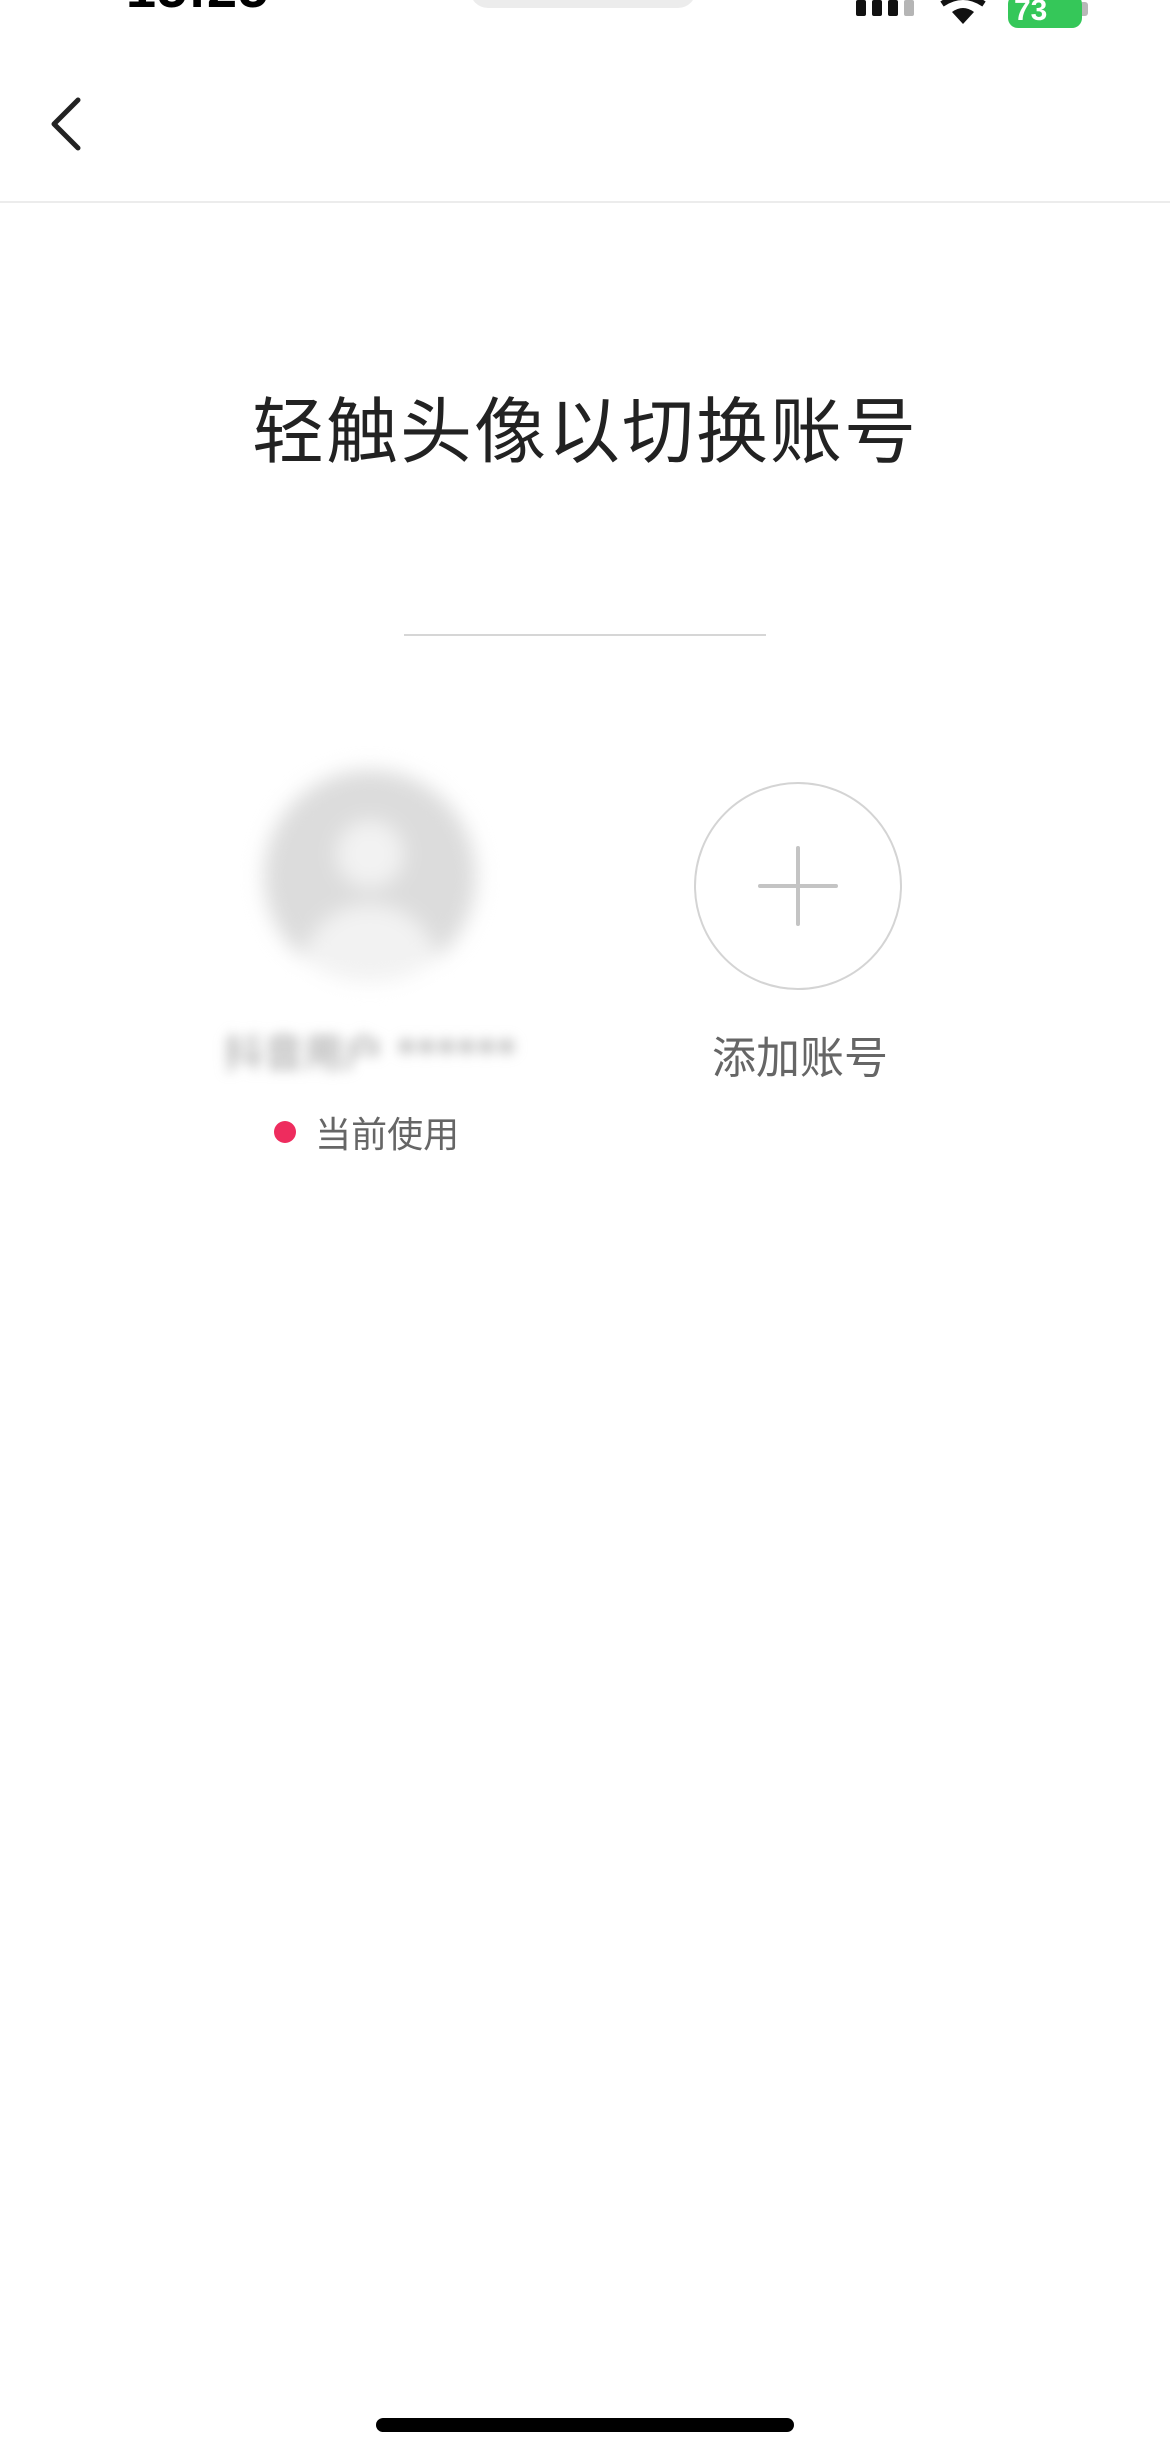 This screenshot has width=1170, height=2460. What do you see at coordinates (800, 1058) in the screenshot?
I see `add-account-label: 添加账号` at bounding box center [800, 1058].